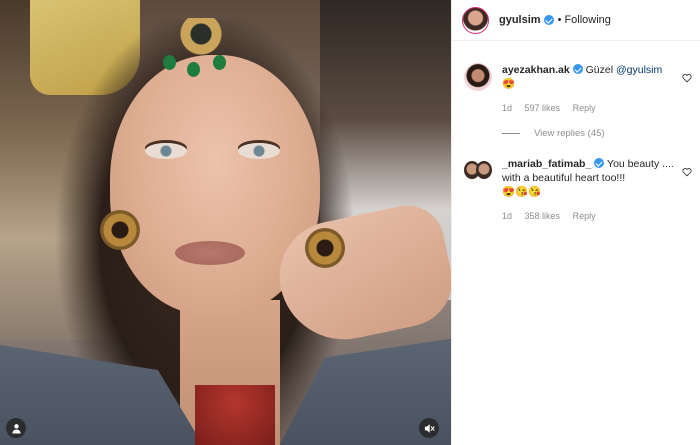 The height and width of the screenshot is (445, 700). I want to click on author-avatar, so click(475, 20).